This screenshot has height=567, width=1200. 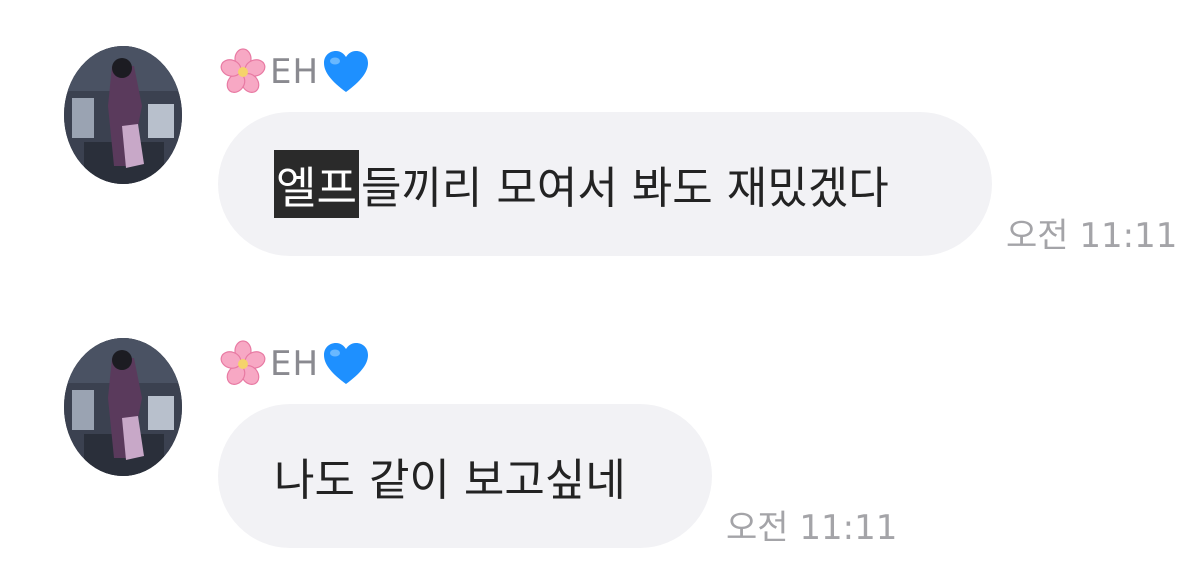 I want to click on highlighted-text: 엘프, so click(x=316, y=184).